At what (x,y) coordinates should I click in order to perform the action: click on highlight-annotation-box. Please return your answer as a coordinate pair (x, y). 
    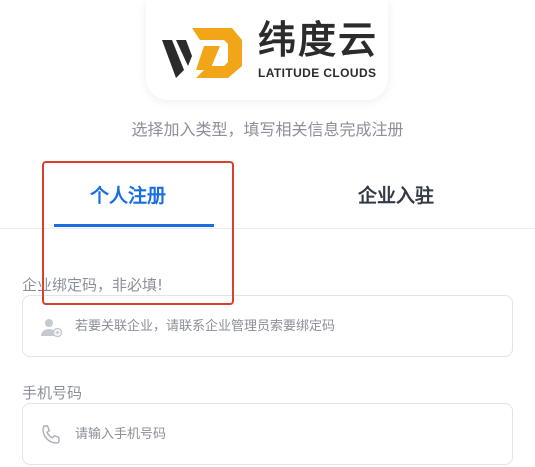
    Looking at the image, I should click on (138, 233).